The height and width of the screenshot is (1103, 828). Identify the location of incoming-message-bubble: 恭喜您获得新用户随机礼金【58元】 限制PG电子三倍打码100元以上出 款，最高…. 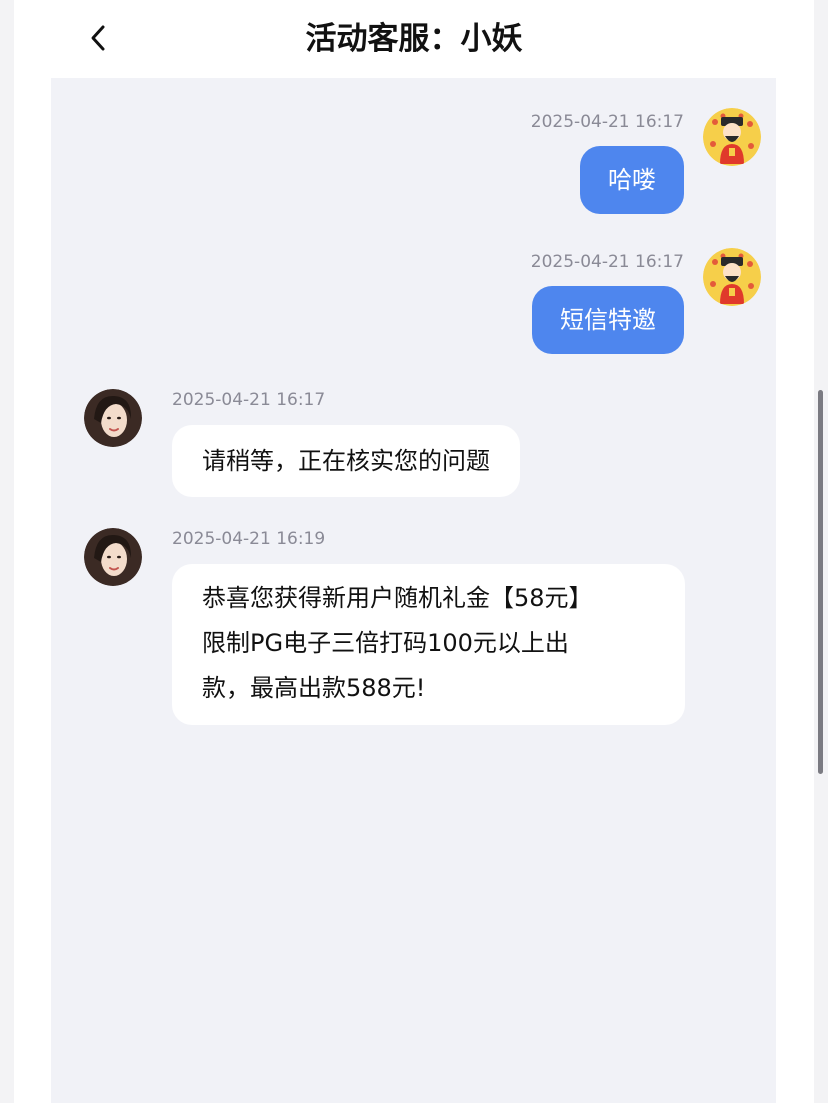
(428, 644).